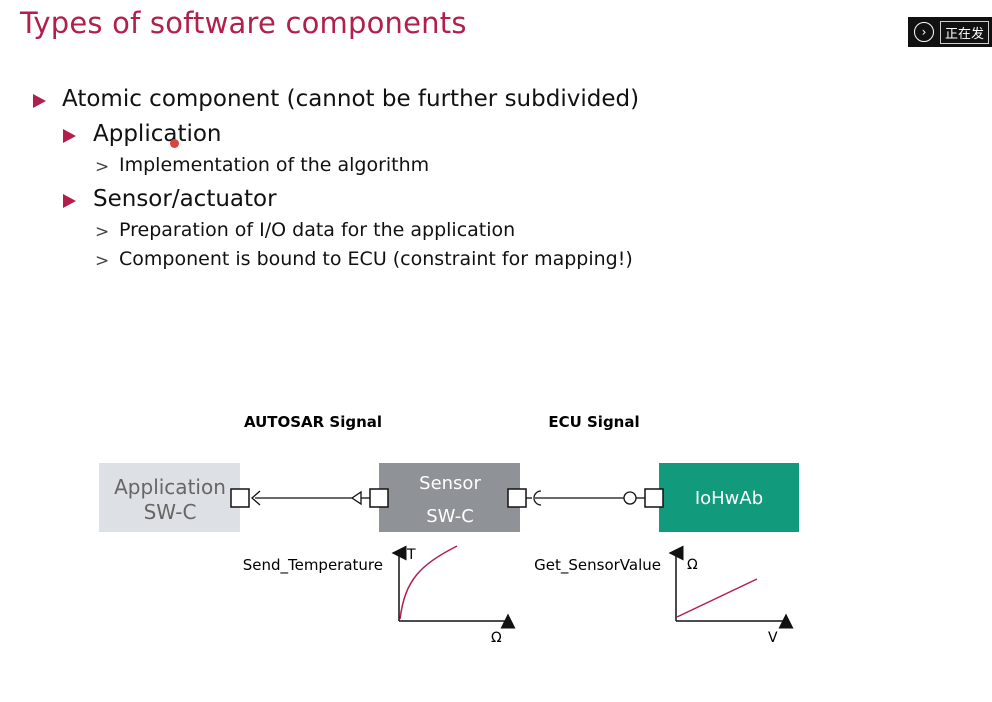  Describe the element at coordinates (593, 422) in the screenshot. I see `ecu-signal-label: ECU Signal` at that location.